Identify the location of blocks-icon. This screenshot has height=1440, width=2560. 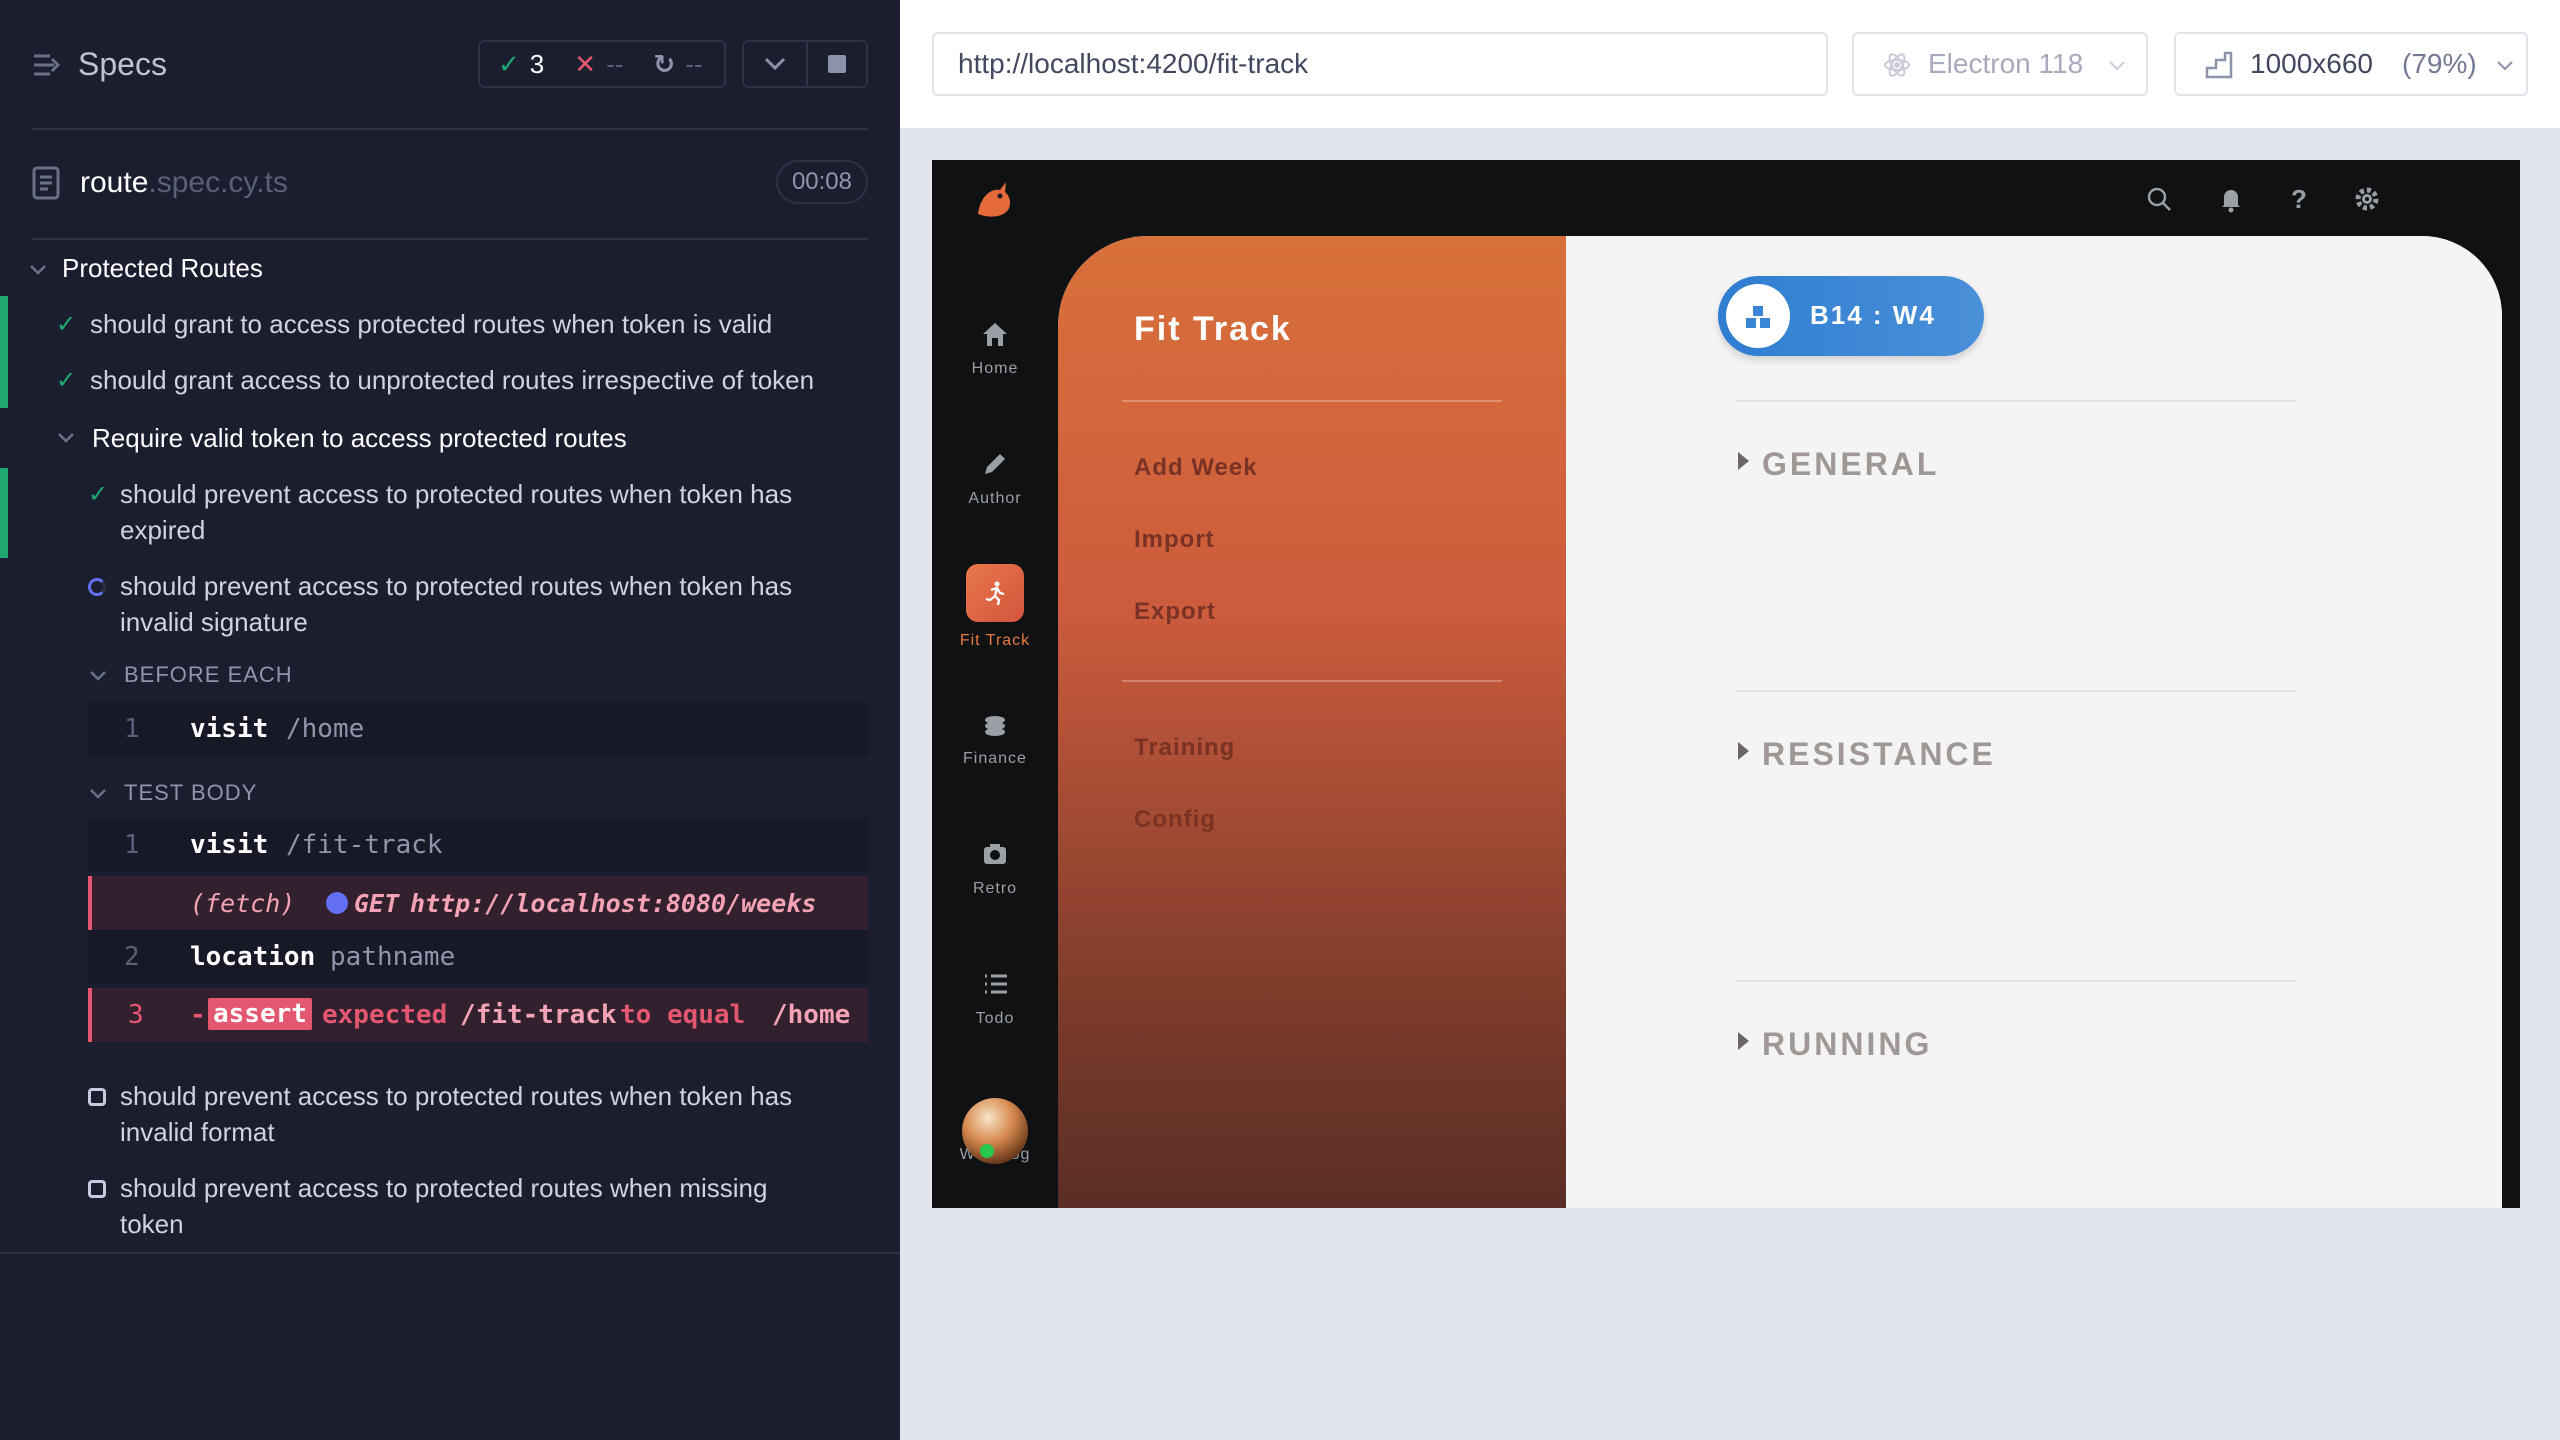
(1758, 317).